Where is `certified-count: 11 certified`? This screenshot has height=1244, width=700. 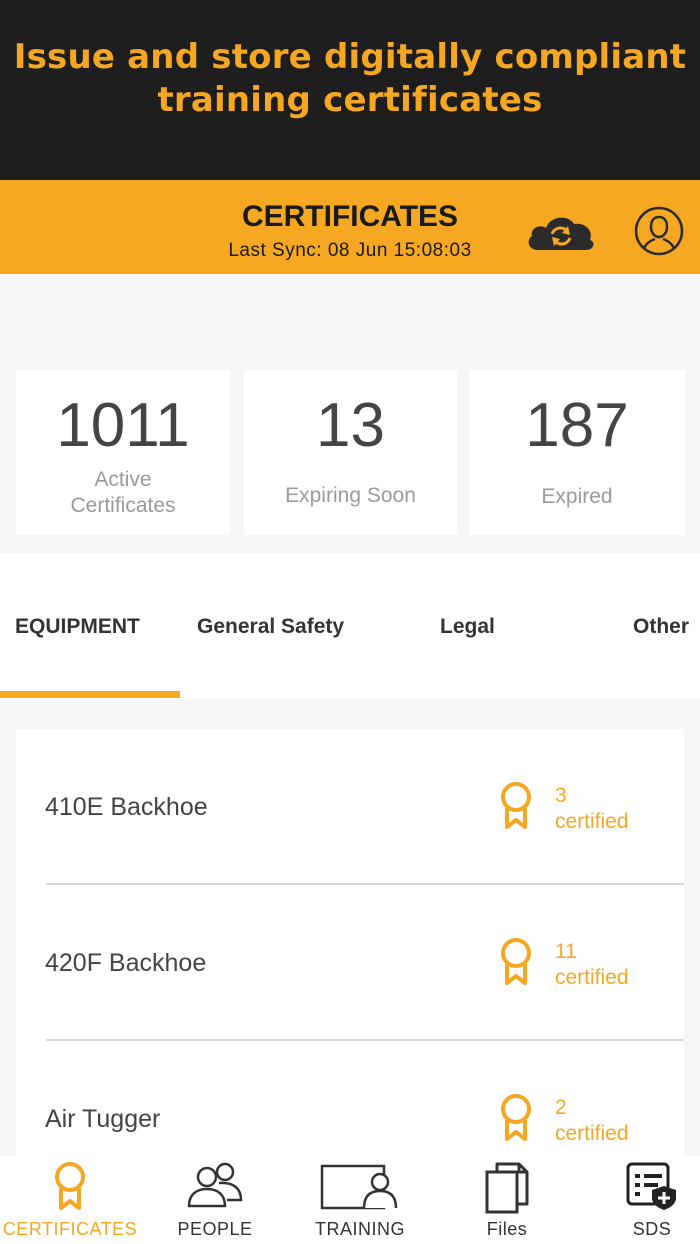 certified-count: 11 certified is located at coordinates (592, 965).